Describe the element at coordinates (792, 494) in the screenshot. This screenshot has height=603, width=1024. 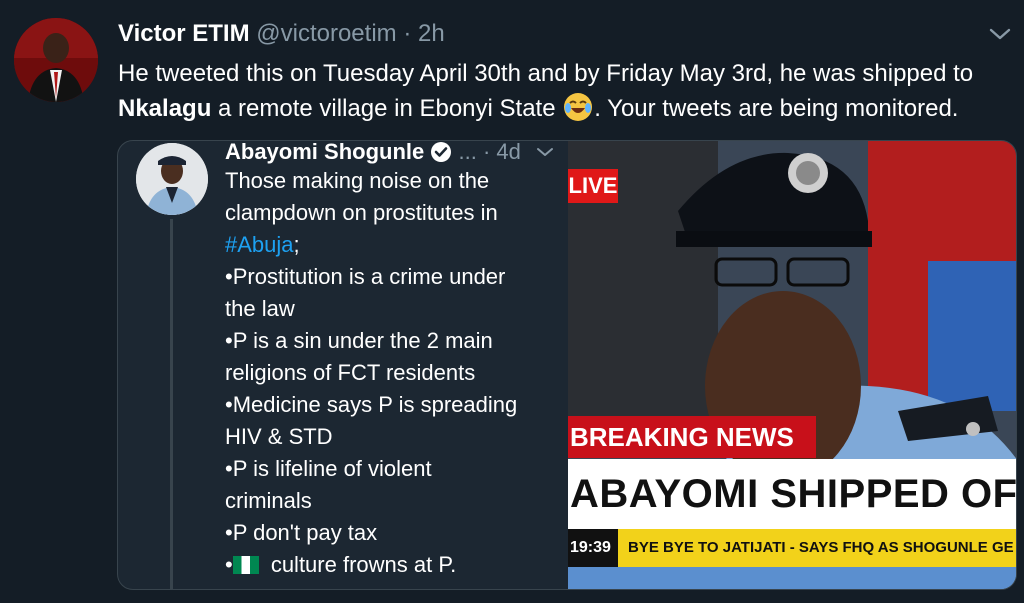
I see `news-headline: ABAYOMI SHIPPED OFF` at that location.